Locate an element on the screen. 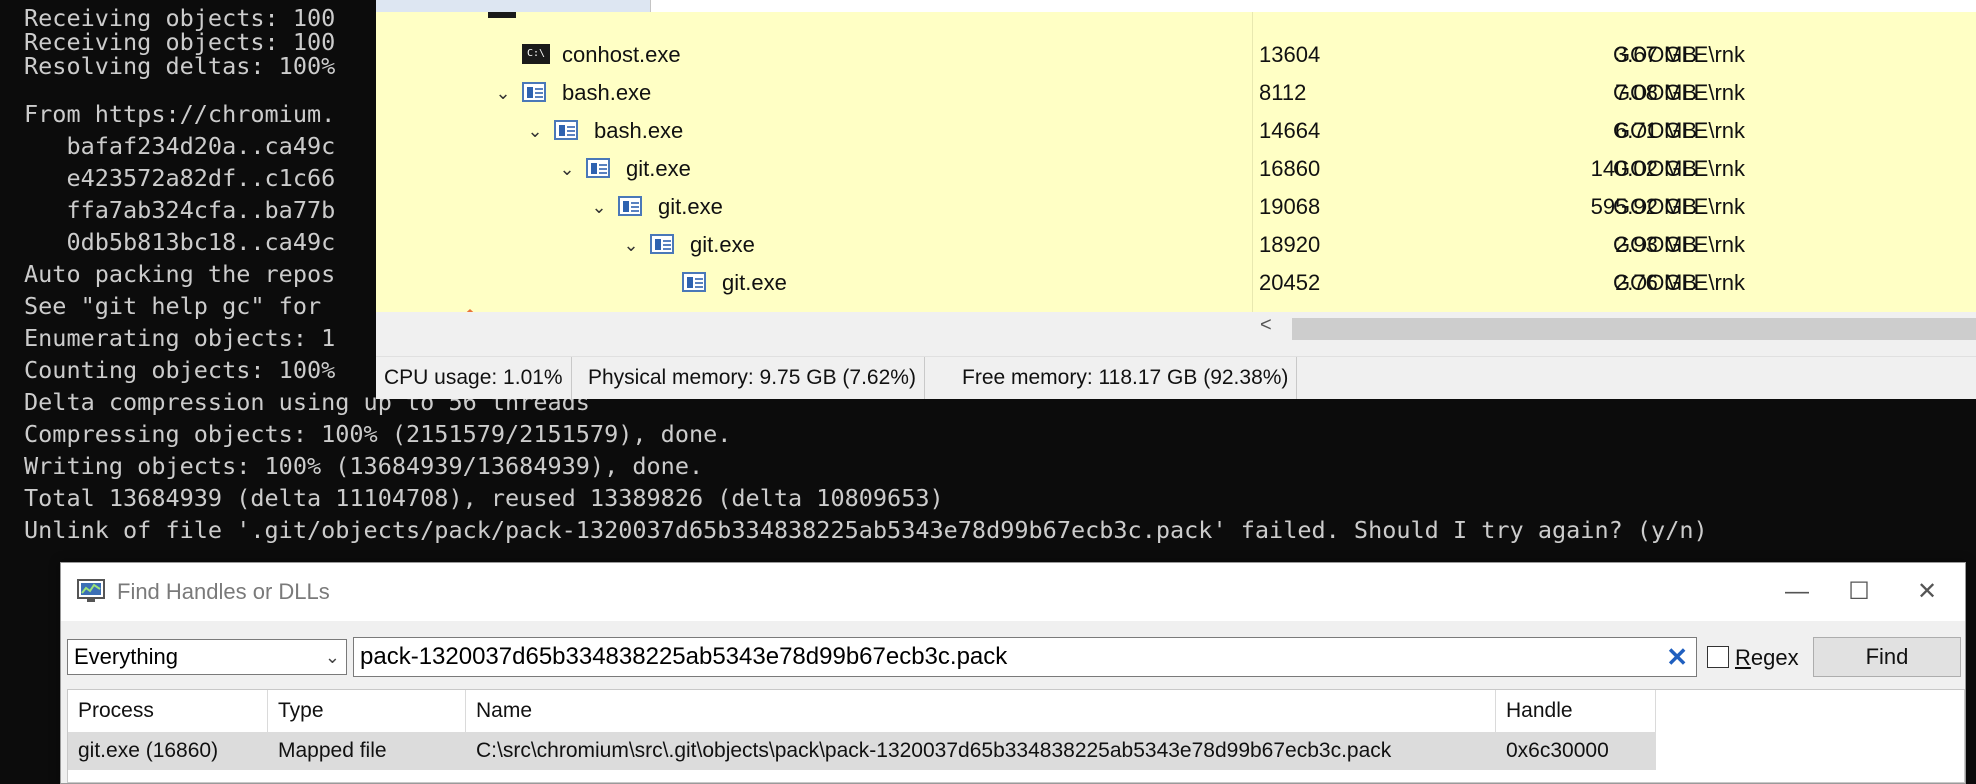  terminal-line: Auto packing the repos is located at coordinates (180, 274).